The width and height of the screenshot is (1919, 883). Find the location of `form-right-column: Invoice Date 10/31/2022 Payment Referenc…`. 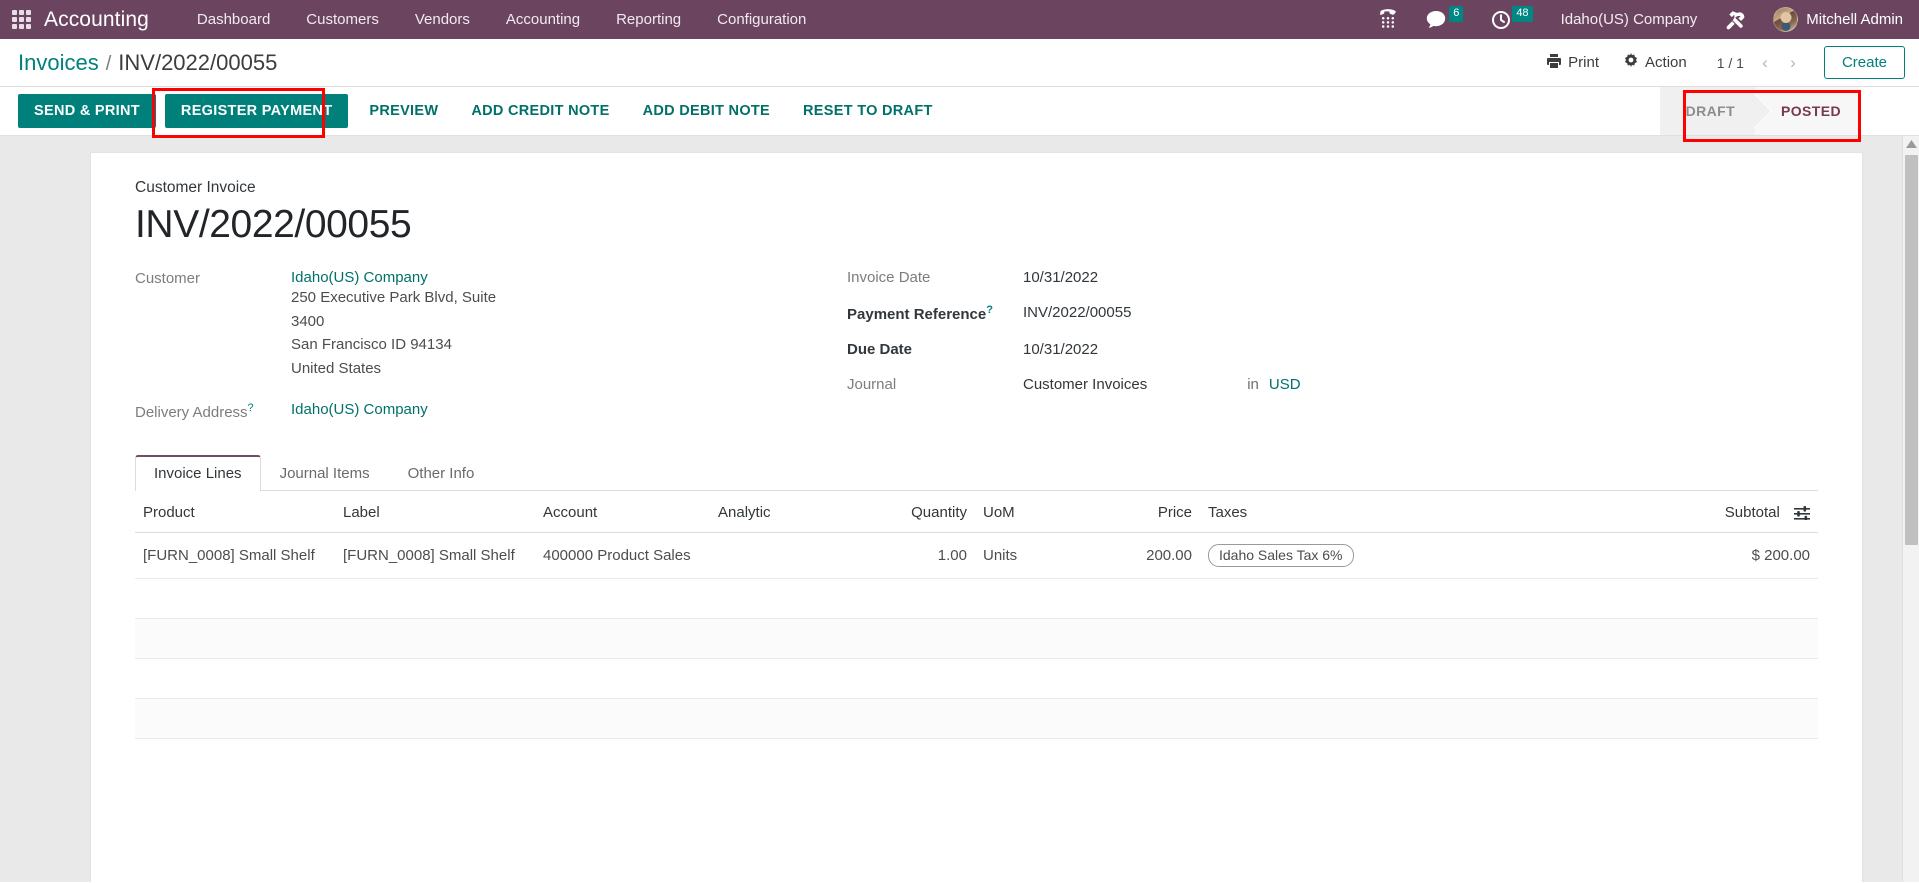

form-right-column: Invoice Date 10/31/2022 Payment Referenc… is located at coordinates (1311, 350).